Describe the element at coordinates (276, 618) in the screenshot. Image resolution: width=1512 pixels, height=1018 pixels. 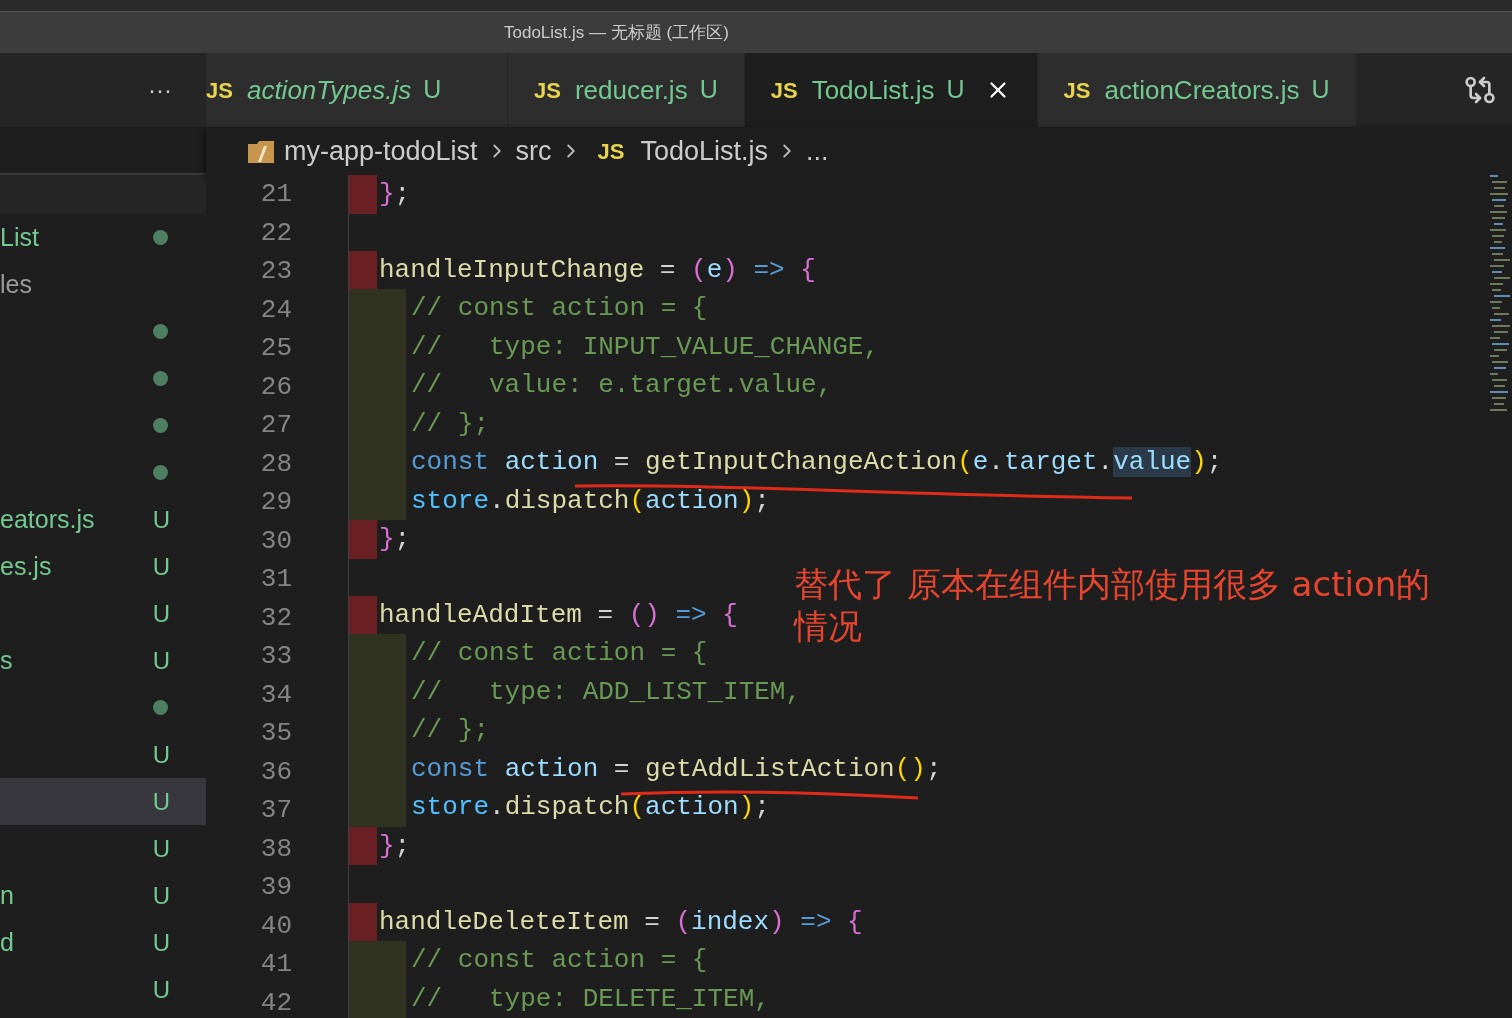
I see `line-number: 32` at that location.